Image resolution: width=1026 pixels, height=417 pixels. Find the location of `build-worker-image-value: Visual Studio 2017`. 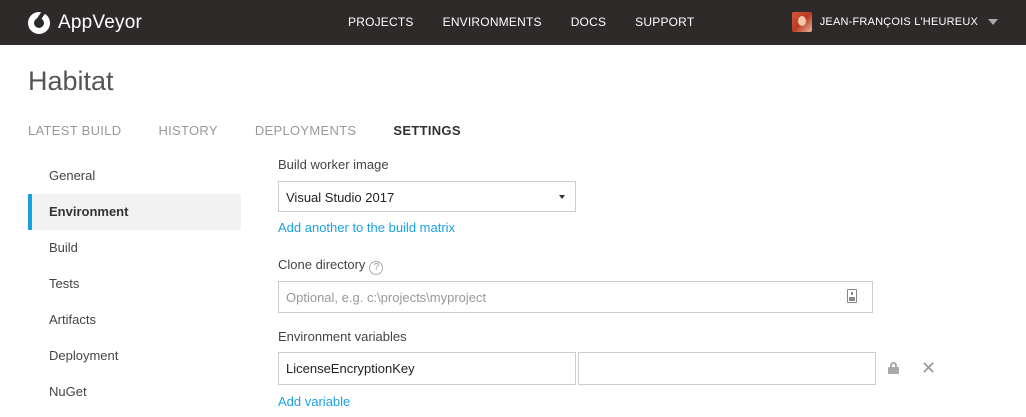

build-worker-image-value: Visual Studio 2017 is located at coordinates (340, 197).